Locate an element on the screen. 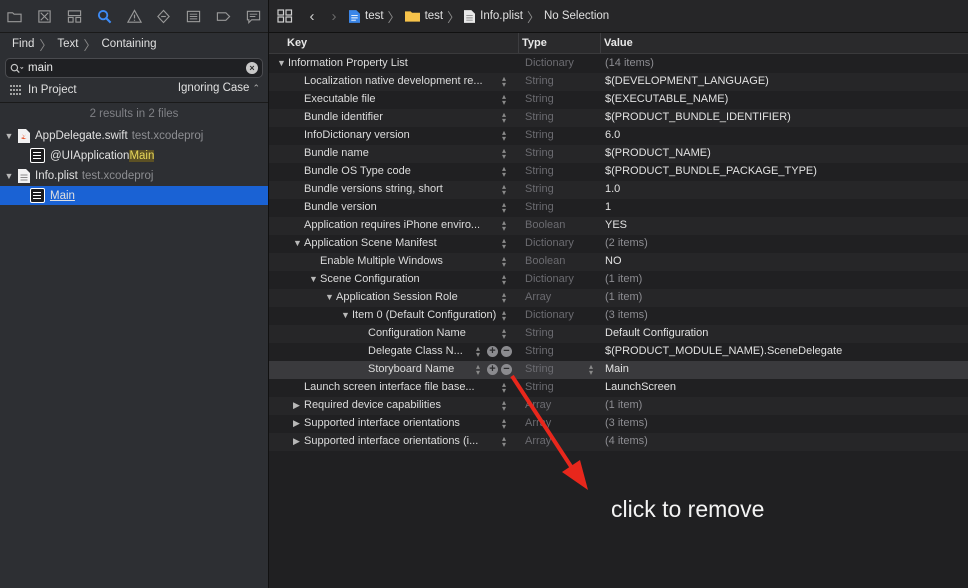 The height and width of the screenshot is (588, 968). annotation-arrow is located at coordinates (549, 432).